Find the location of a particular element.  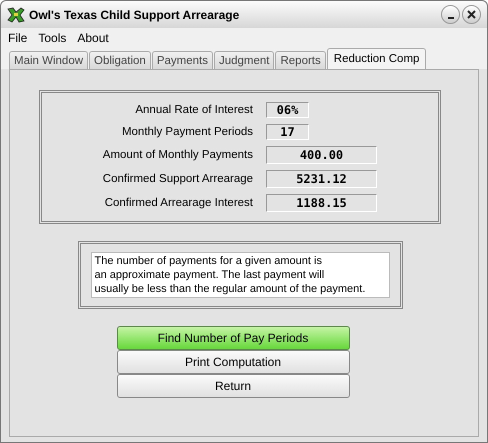

window-title: Owl's Texas Child Support Arrearage is located at coordinates (134, 15).